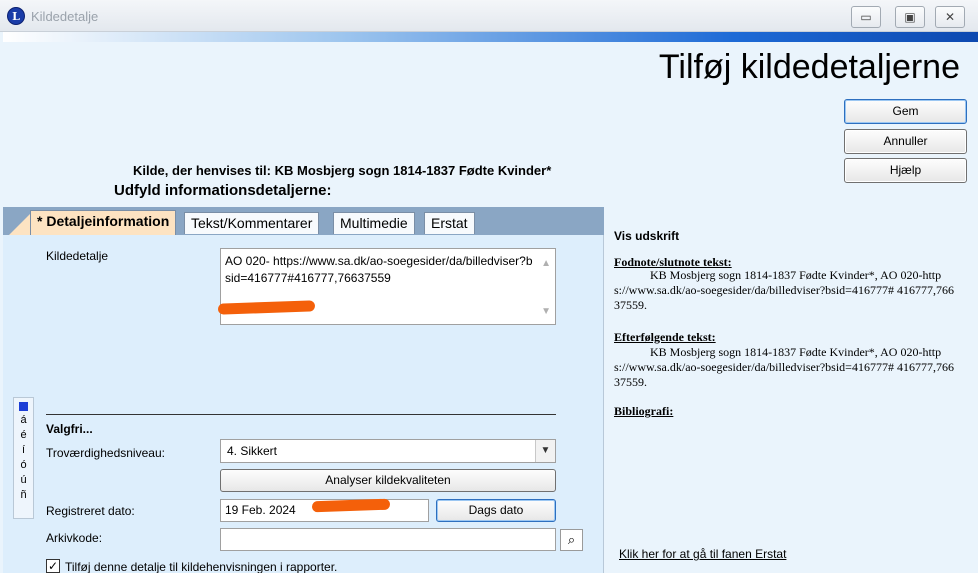  Describe the element at coordinates (546, 263) in the screenshot. I see `scroll-up-arrow-icon: ▲` at that location.